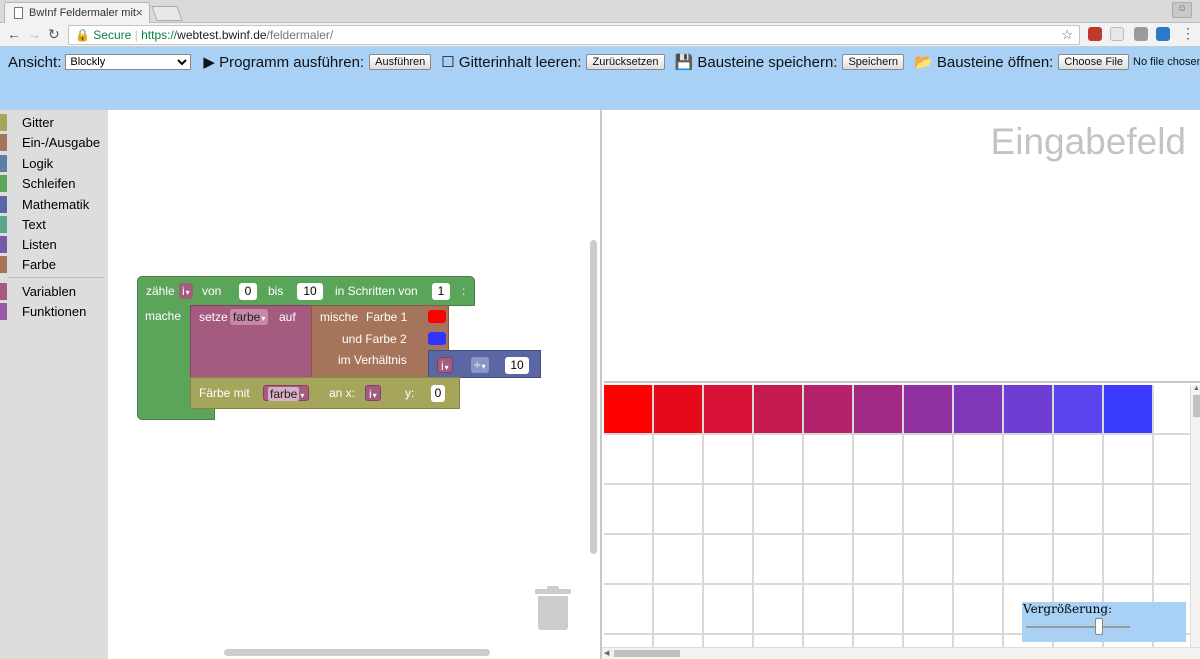  What do you see at coordinates (54, 163) in the screenshot?
I see `category-logik: Logik` at bounding box center [54, 163].